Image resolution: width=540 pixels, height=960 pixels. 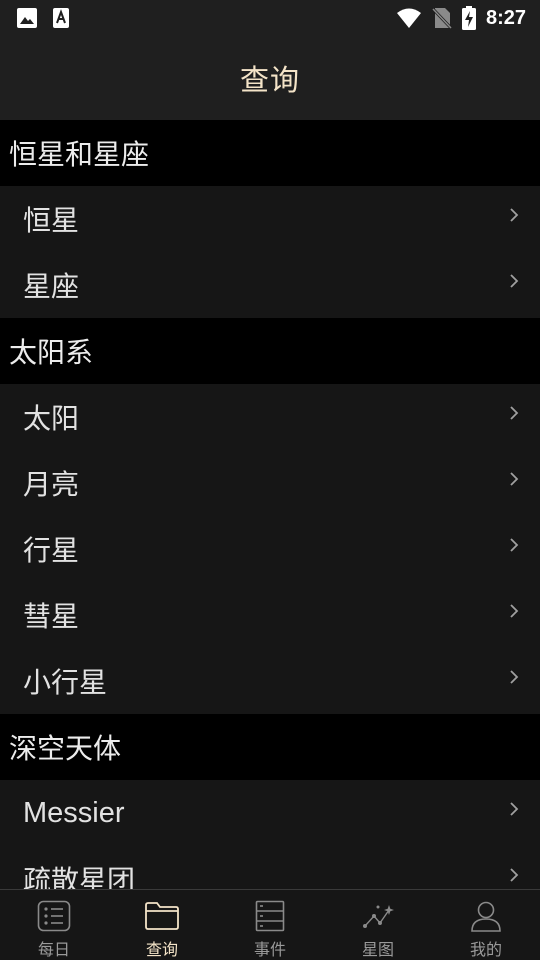 I want to click on section-header-stars-constellations: 恒星和星座, so click(x=270, y=153).